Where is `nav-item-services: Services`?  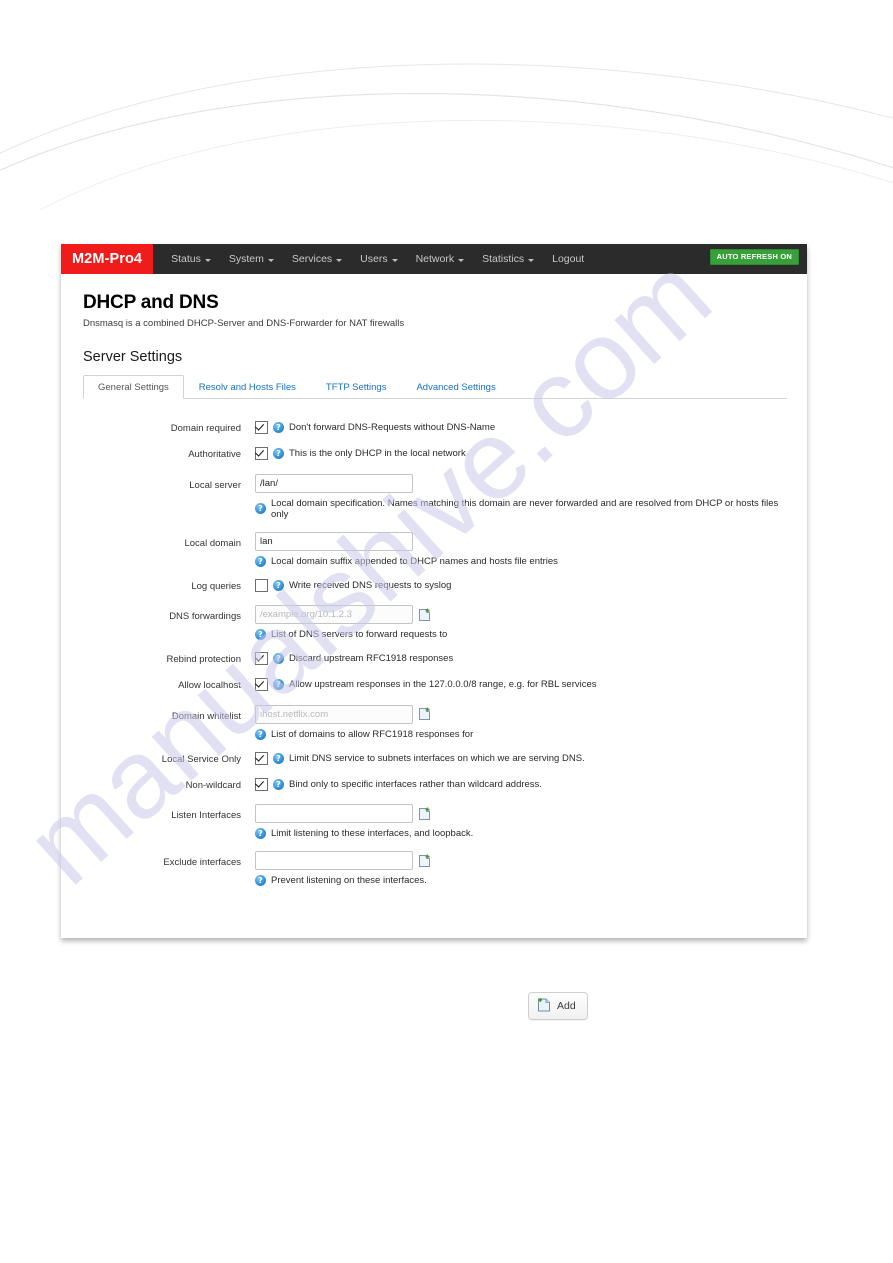 nav-item-services: Services is located at coordinates (317, 259).